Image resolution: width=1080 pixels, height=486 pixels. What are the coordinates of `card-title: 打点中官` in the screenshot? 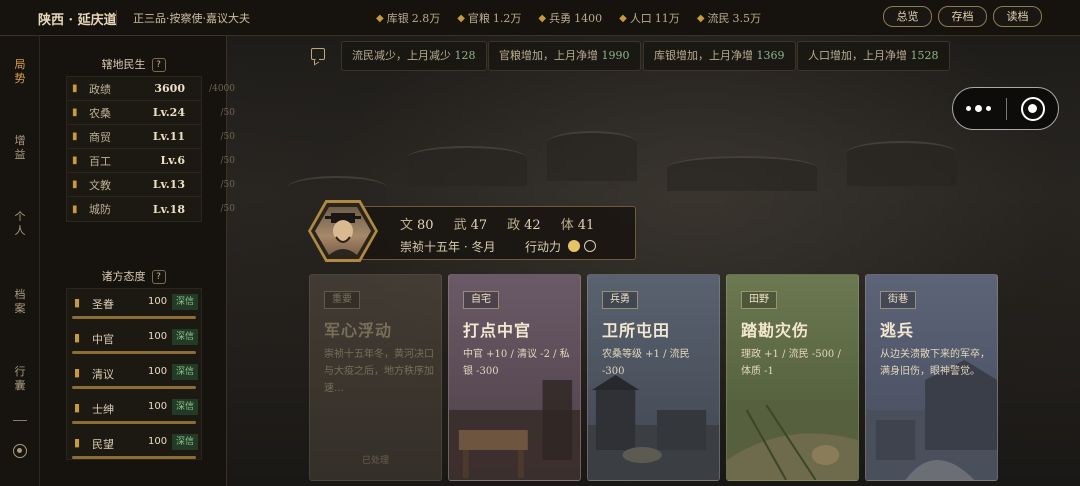 It's located at (497, 330).